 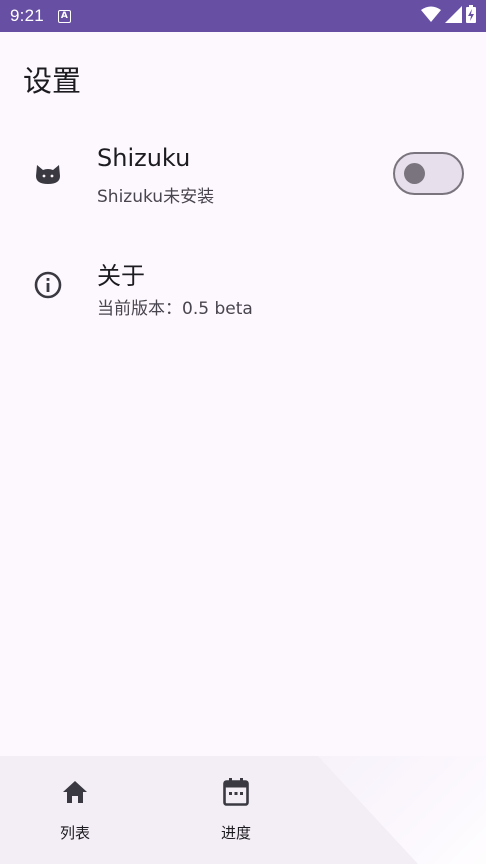 I want to click on status-bar: 9:21 A, so click(x=243, y=16).